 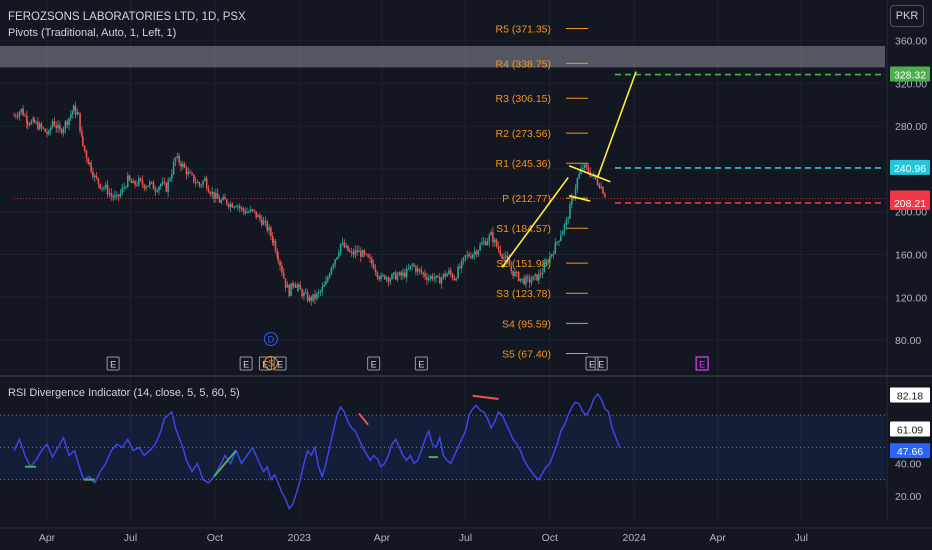 What do you see at coordinates (526, 355) in the screenshot?
I see `pivot-level-label: S5 (67.40)` at bounding box center [526, 355].